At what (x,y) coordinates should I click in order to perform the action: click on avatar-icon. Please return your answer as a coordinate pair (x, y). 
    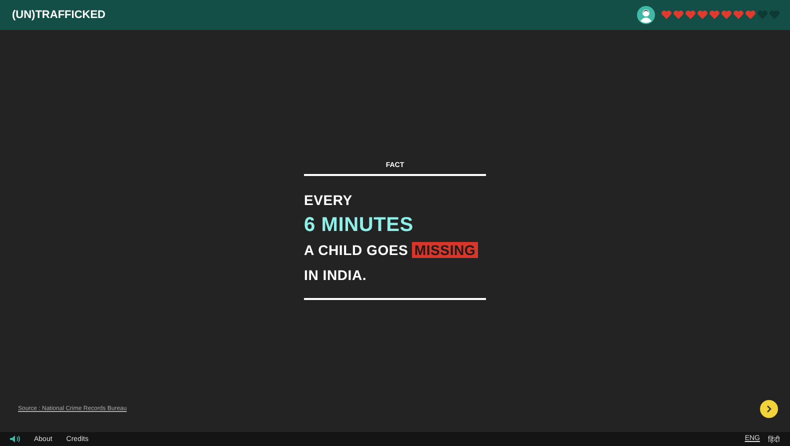
    Looking at the image, I should click on (646, 15).